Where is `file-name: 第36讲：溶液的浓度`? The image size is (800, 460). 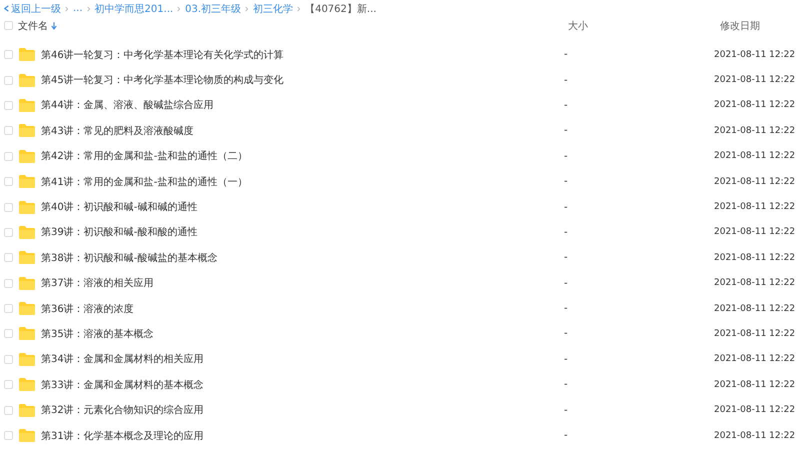 file-name: 第36讲：溶液的浓度 is located at coordinates (87, 309).